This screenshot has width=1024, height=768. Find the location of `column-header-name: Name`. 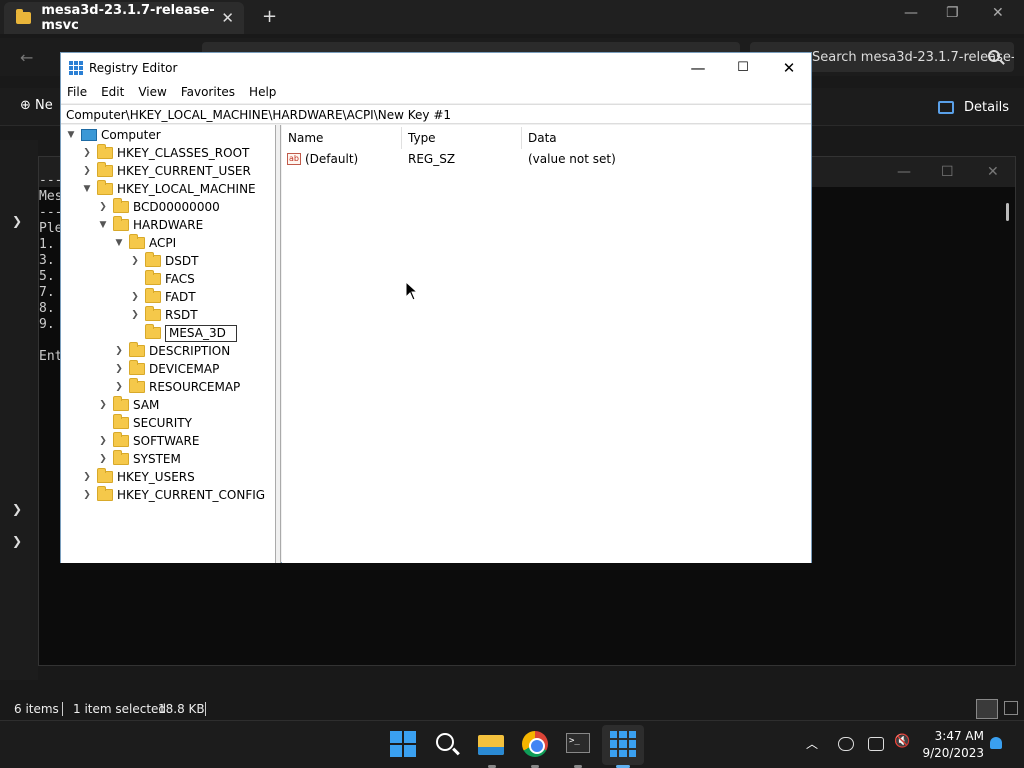

column-header-name: Name is located at coordinates (342, 138).